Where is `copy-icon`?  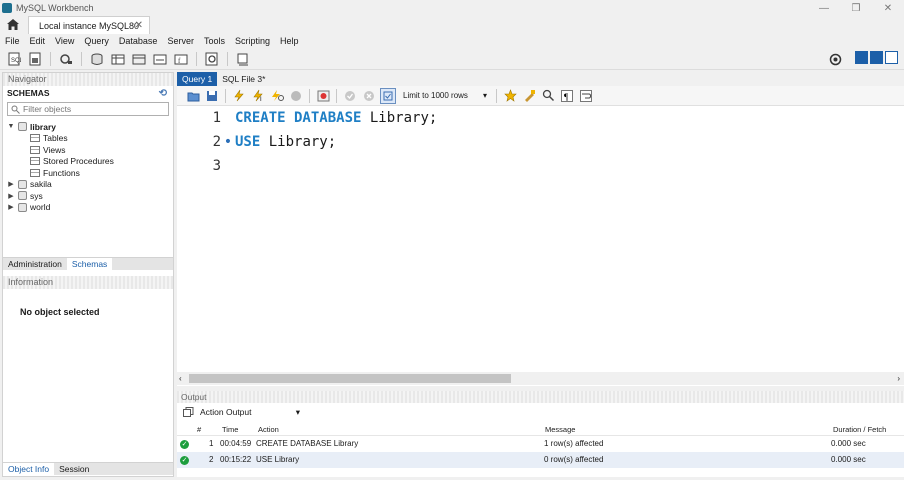
copy-icon is located at coordinates (188, 412).